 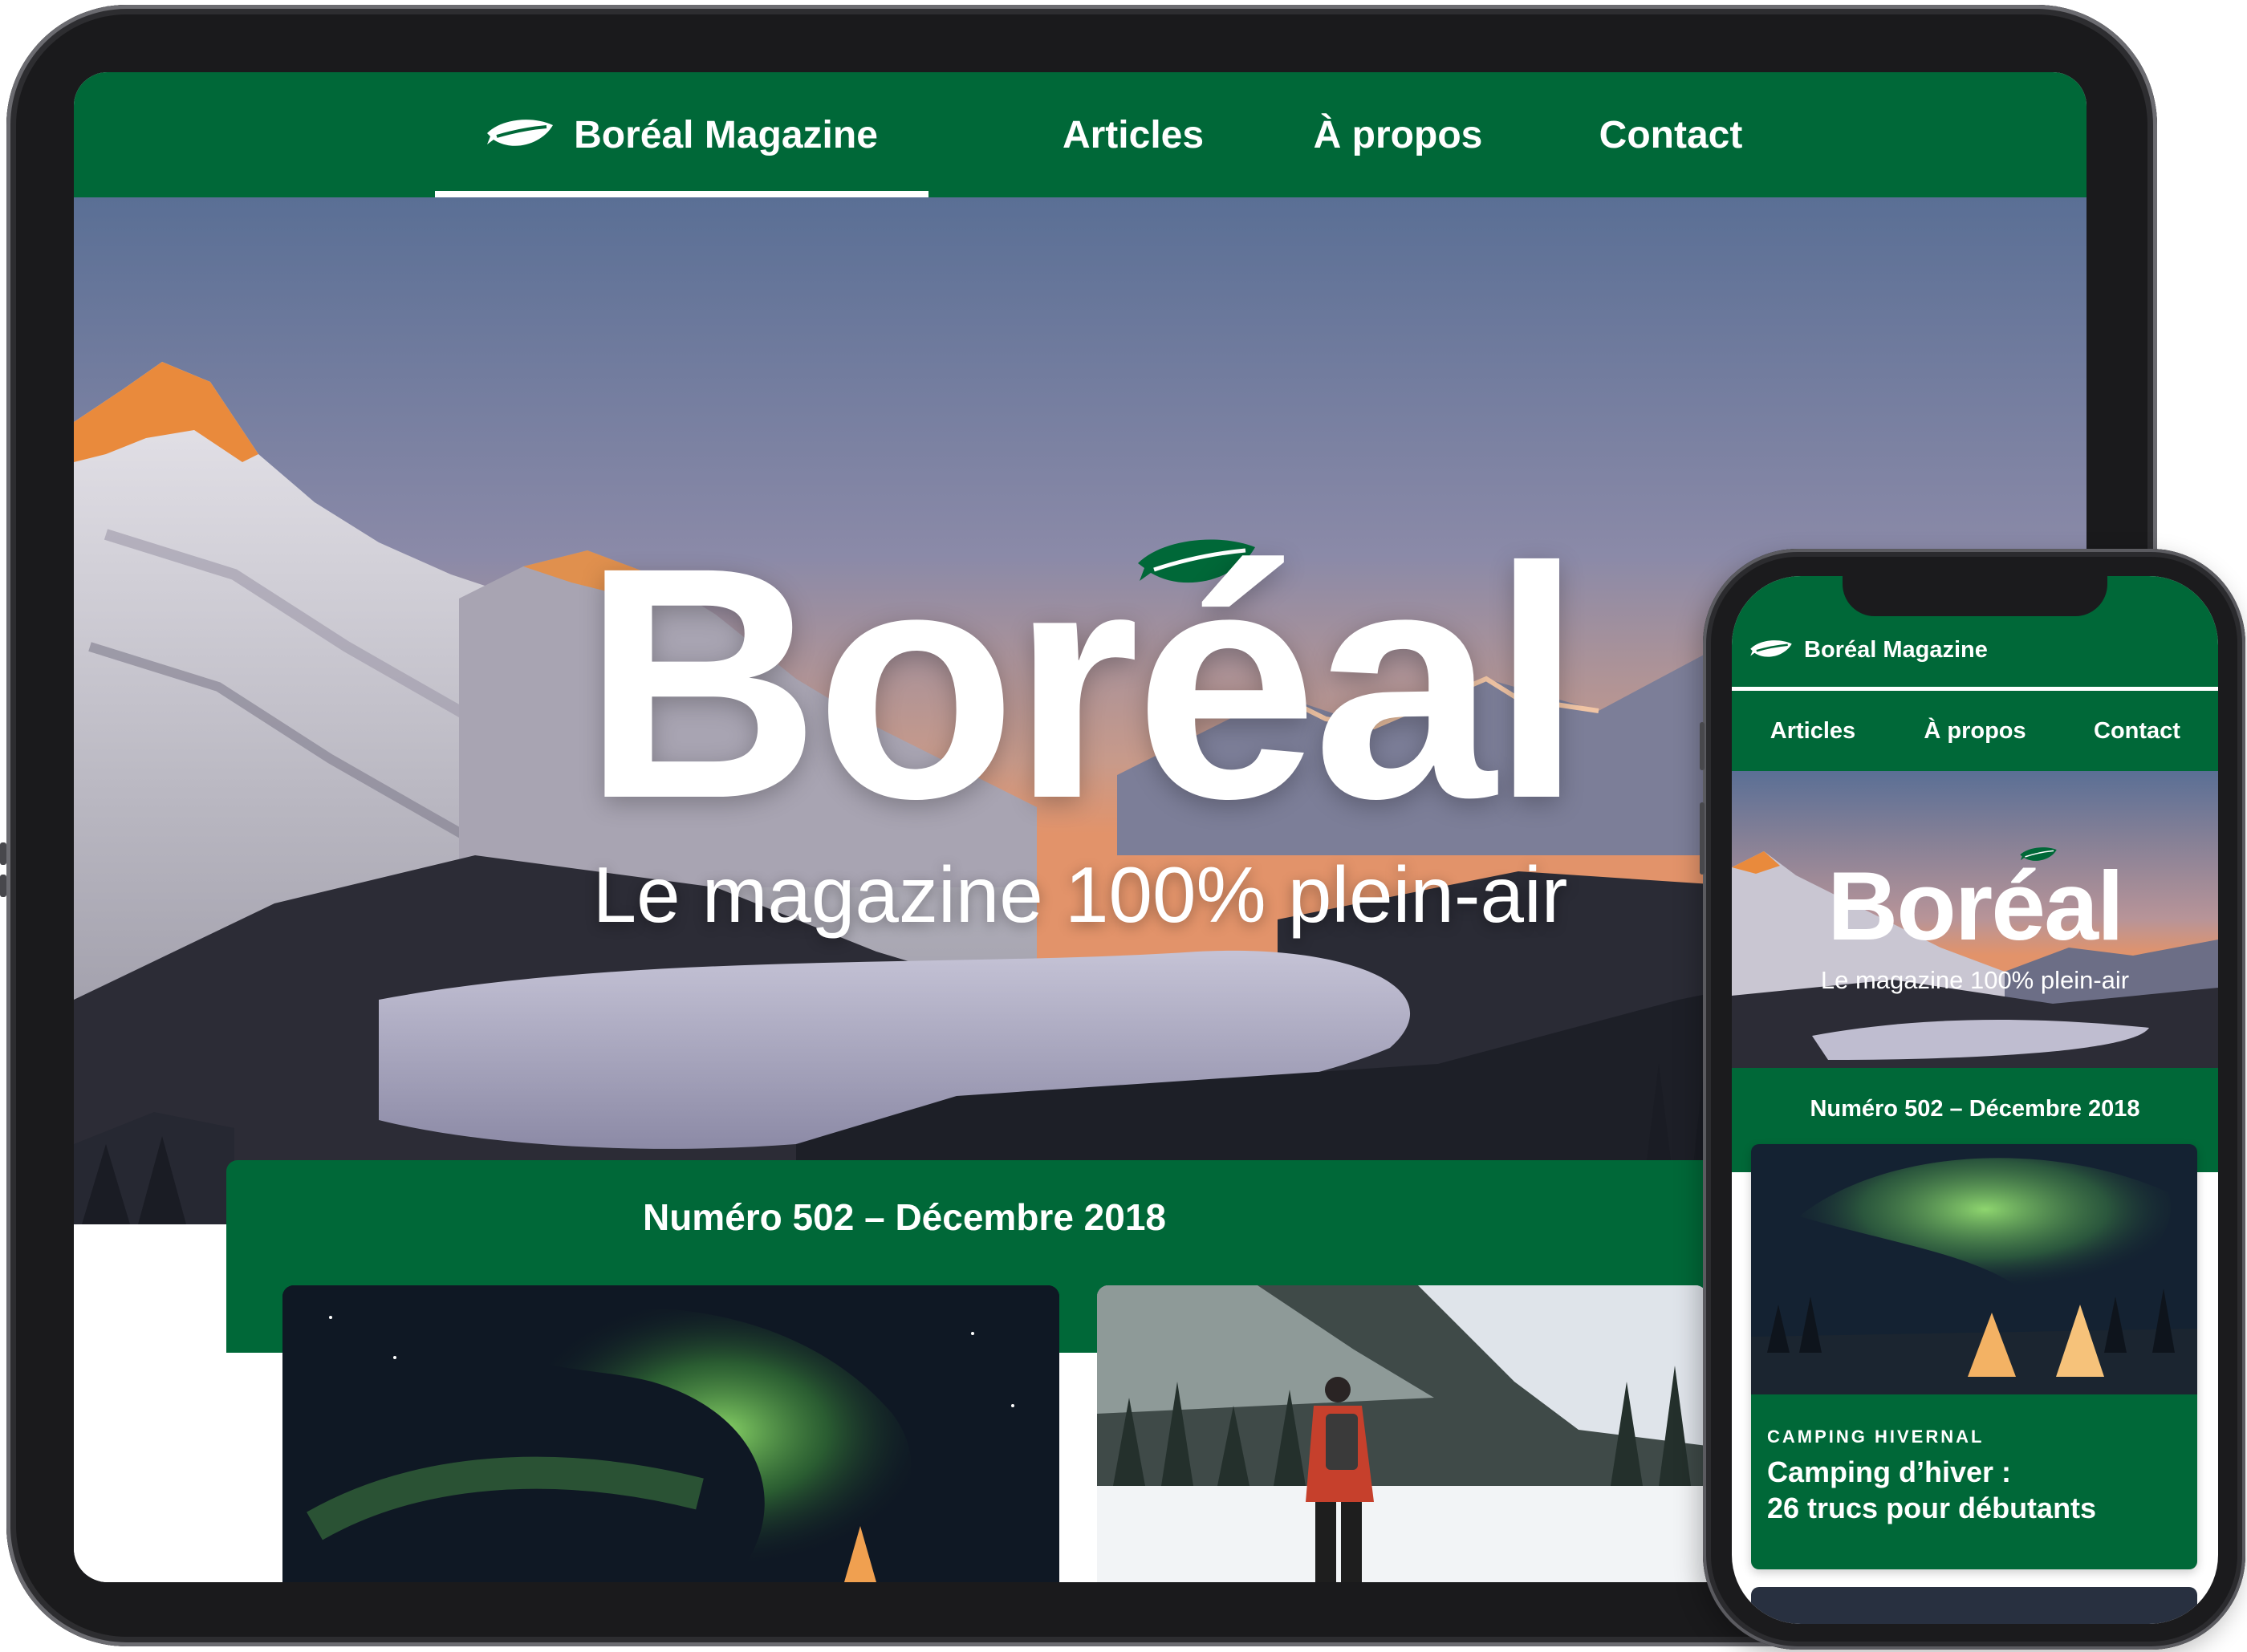 What do you see at coordinates (1975, 596) in the screenshot?
I see `phone-notch` at bounding box center [1975, 596].